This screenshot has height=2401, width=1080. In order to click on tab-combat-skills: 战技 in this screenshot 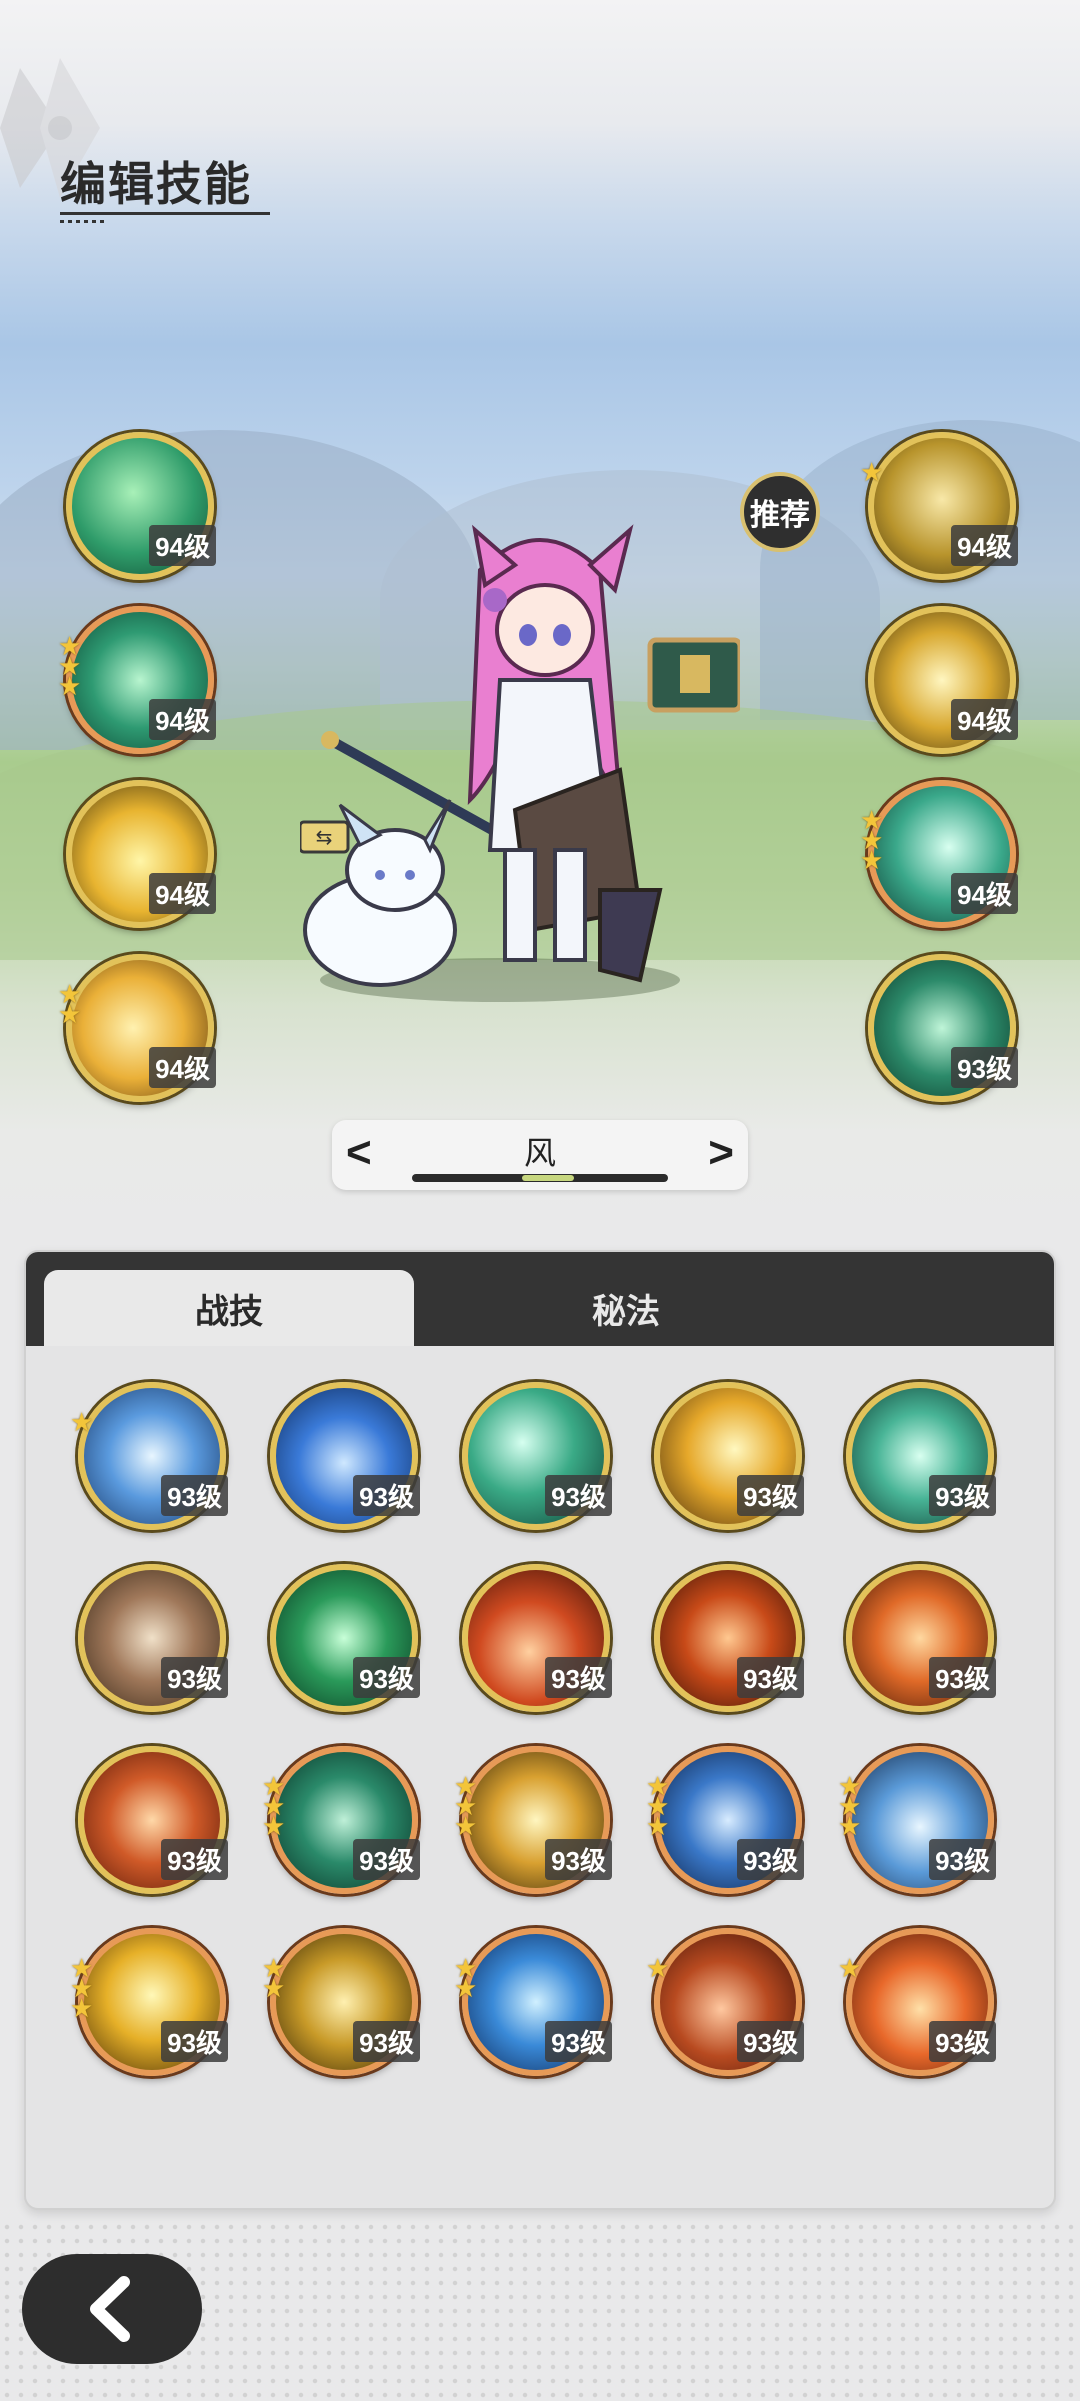, I will do `click(229, 1308)`.